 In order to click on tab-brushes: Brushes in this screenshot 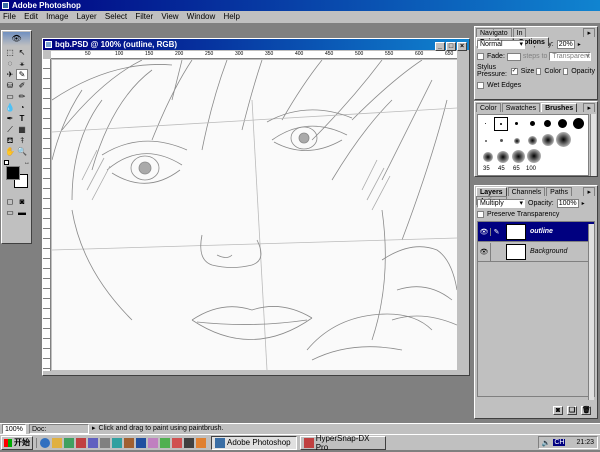, I will do `click(559, 107)`.